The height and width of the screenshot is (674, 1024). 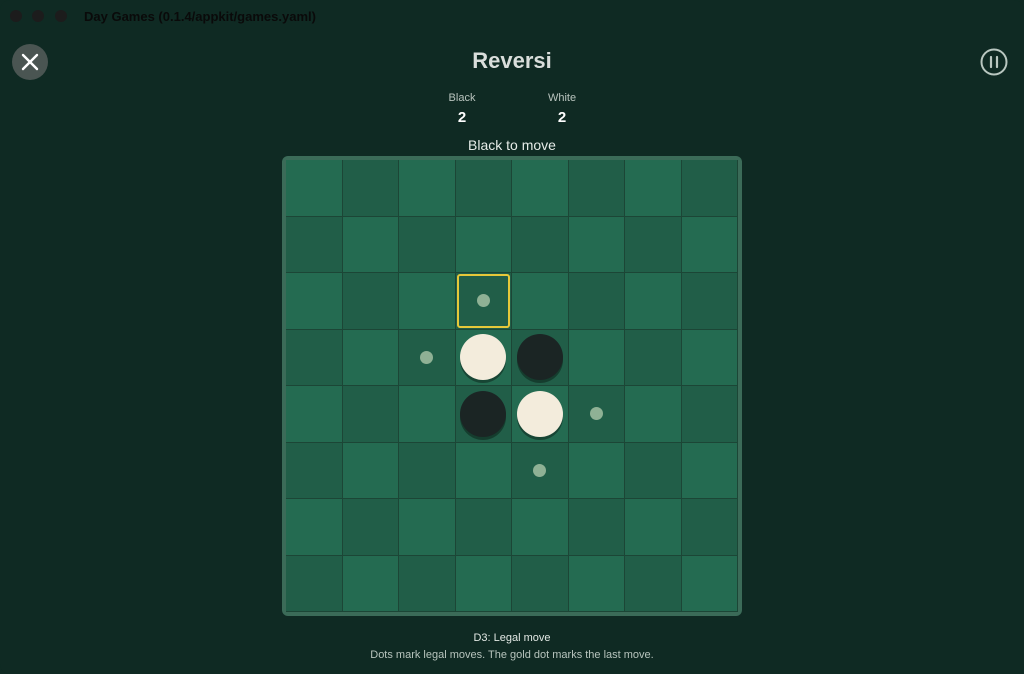 What do you see at coordinates (483, 188) in the screenshot?
I see `board-cell-d1` at bounding box center [483, 188].